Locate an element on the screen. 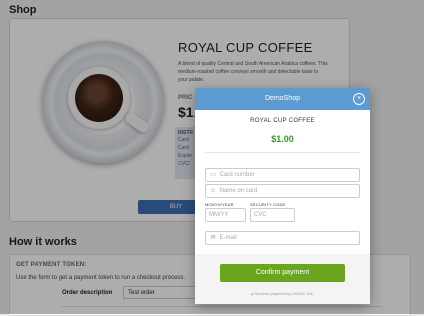  email-input: ✉ E-mail is located at coordinates (282, 238).